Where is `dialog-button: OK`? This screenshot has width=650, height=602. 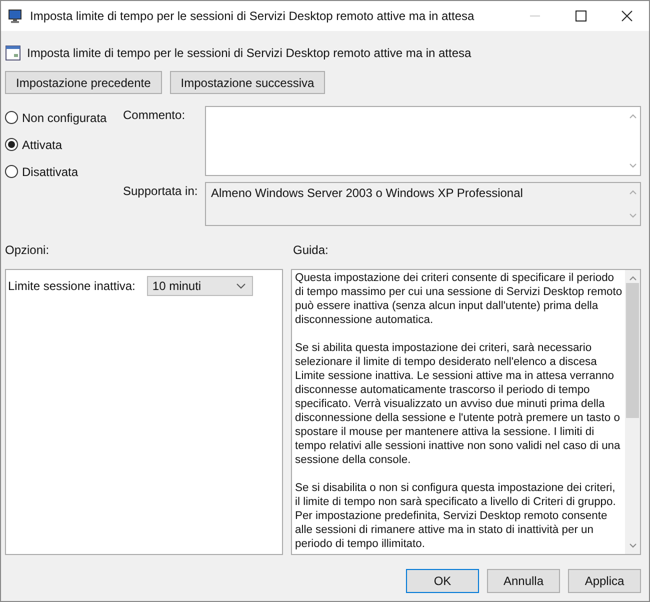 dialog-button: OK is located at coordinates (442, 581).